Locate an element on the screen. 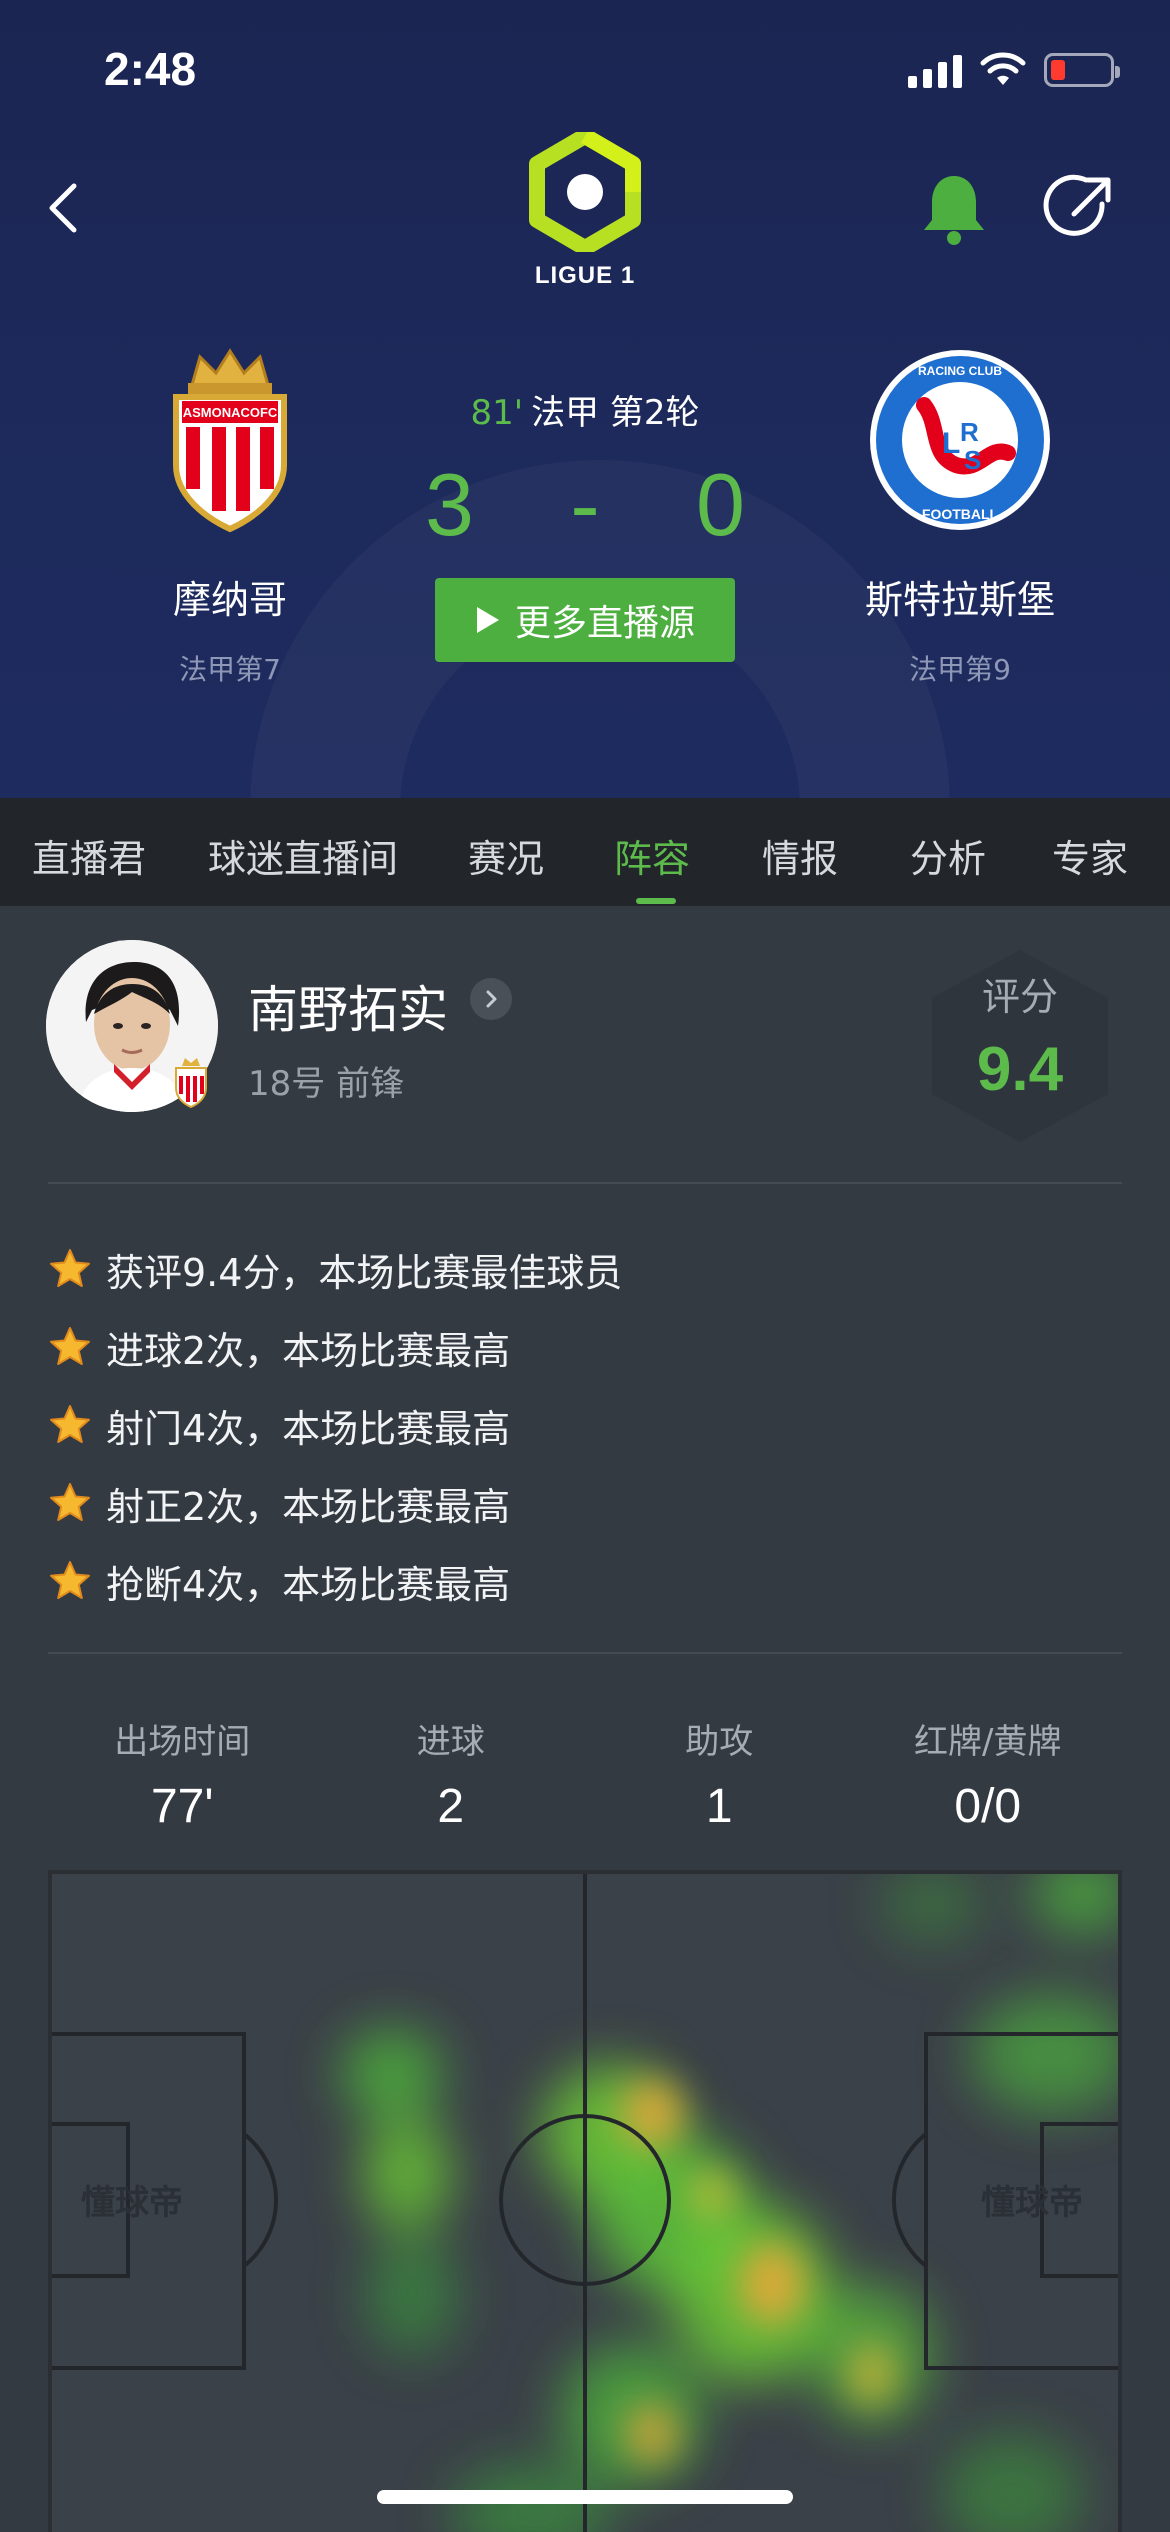  home-team: ASMONACOFC 摩纳哥 法甲第7 is located at coordinates (230, 516).